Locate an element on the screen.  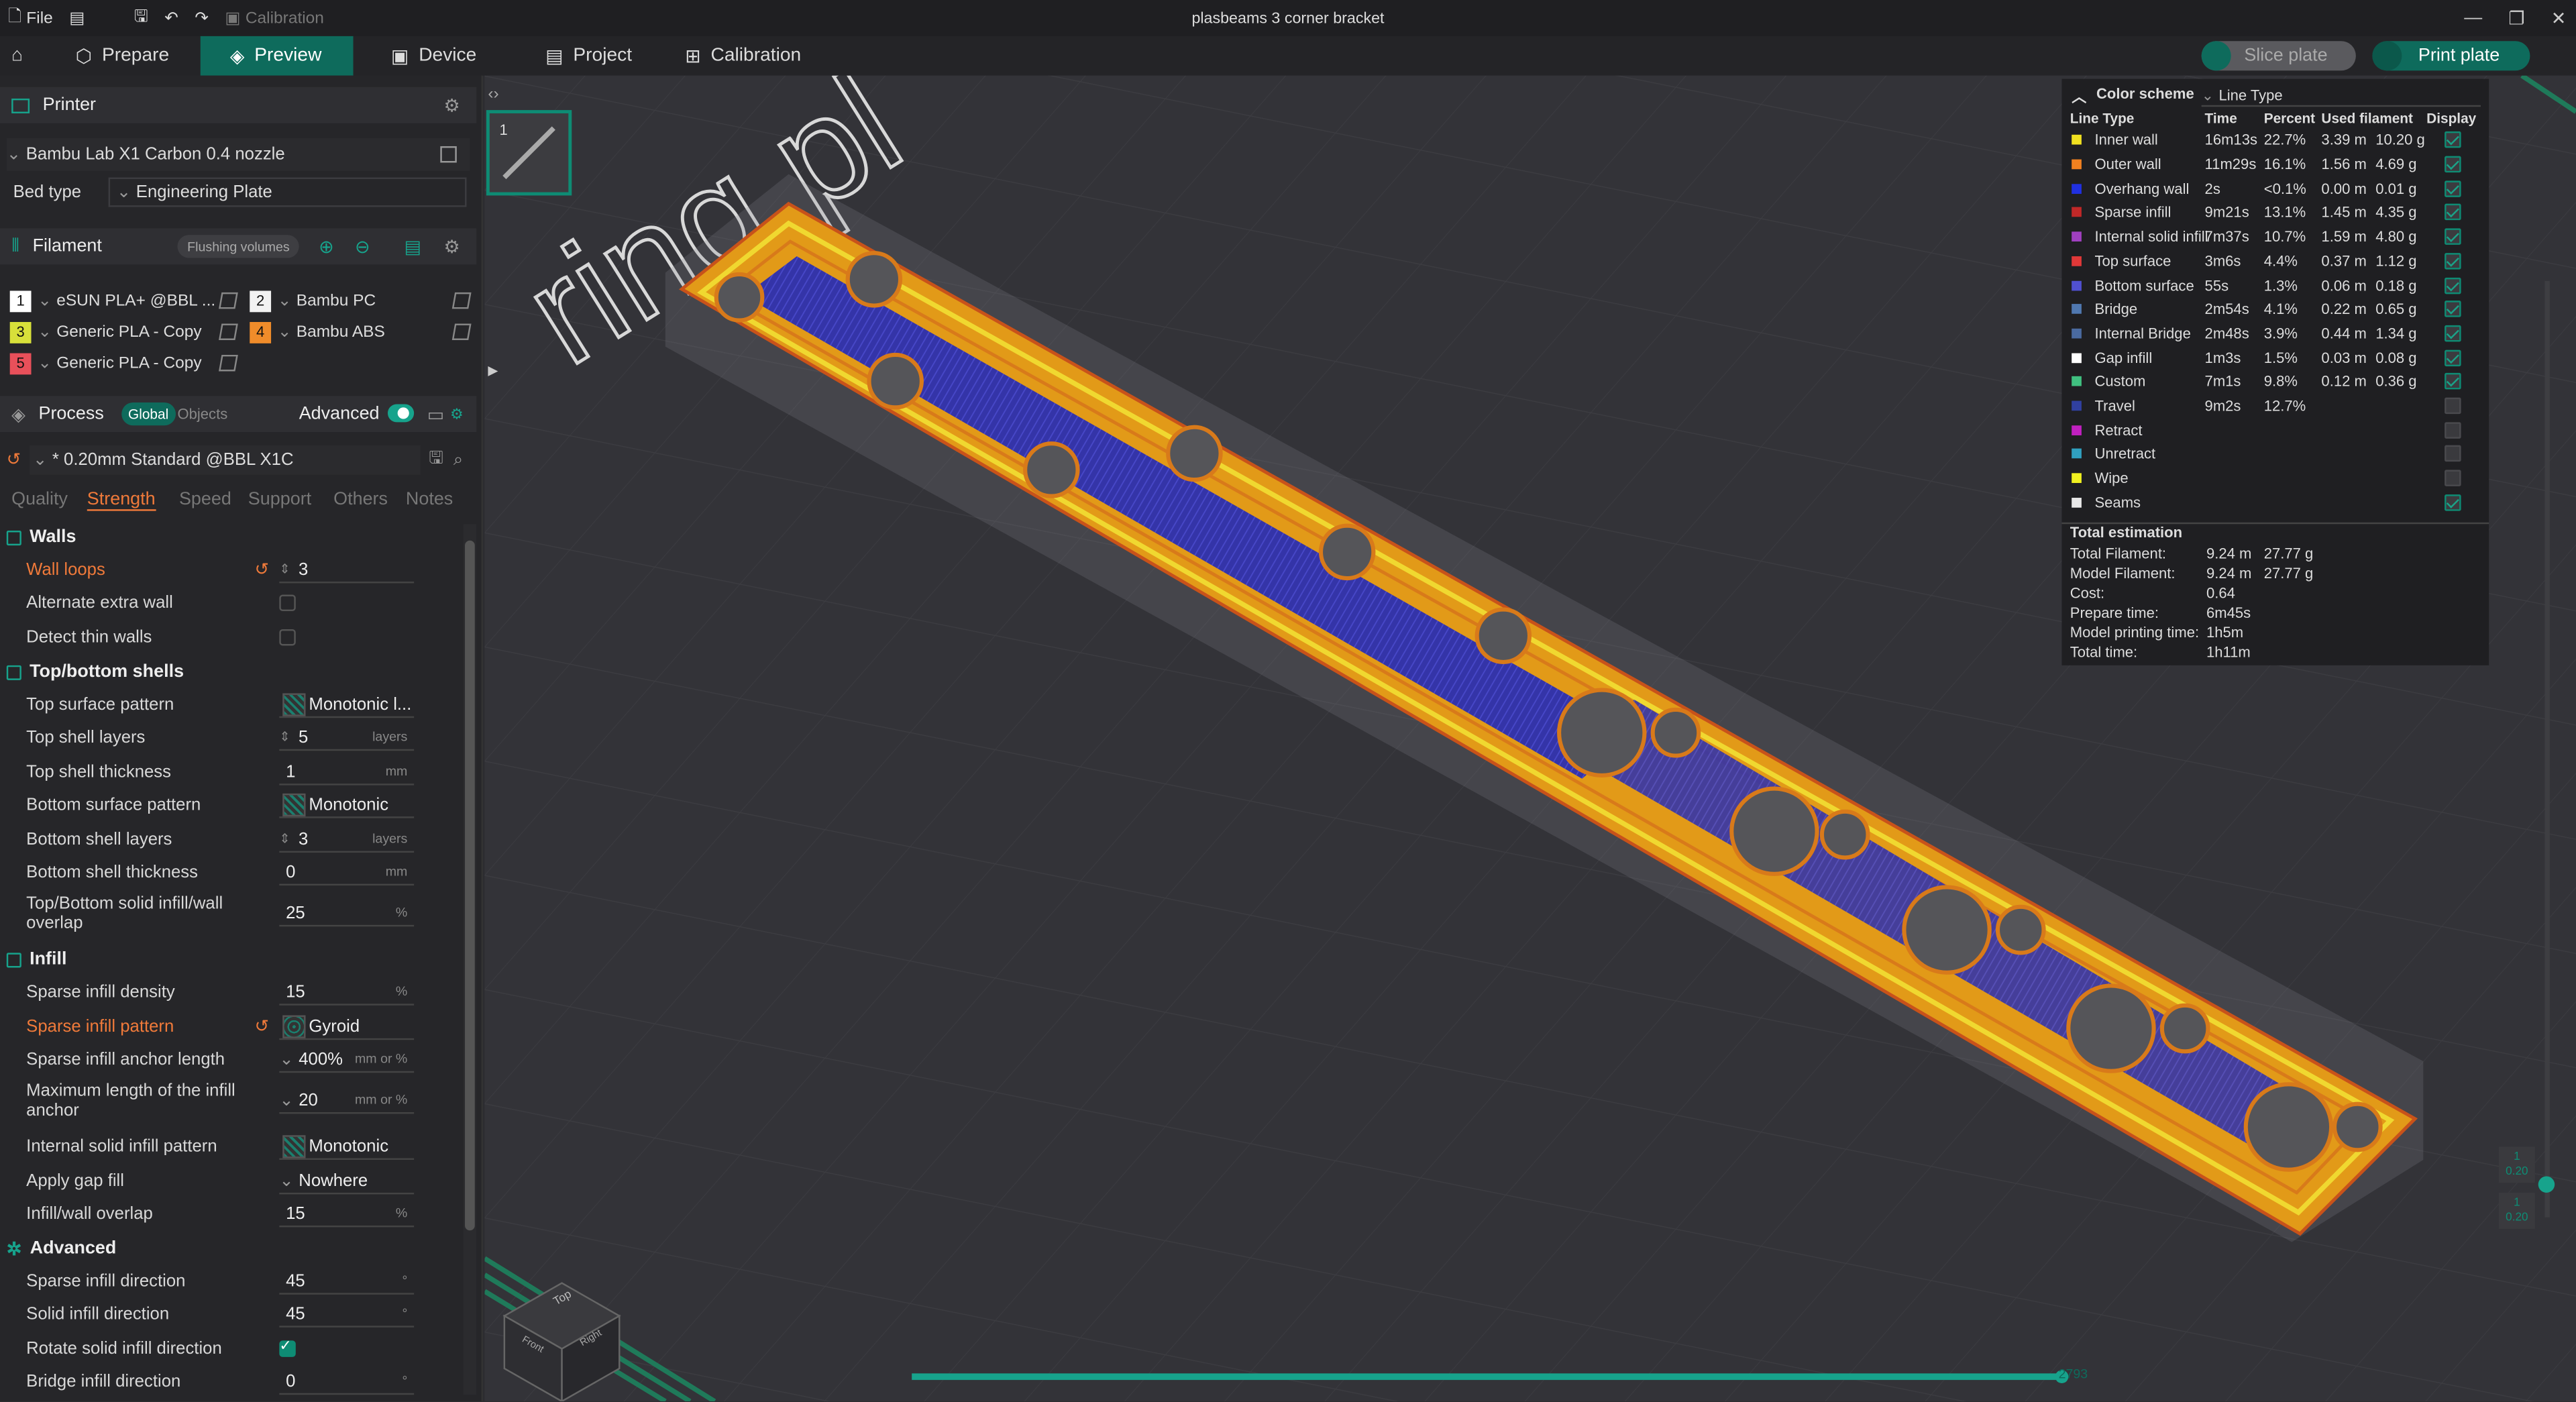
remove-filament-icon: ⊖ is located at coordinates (362, 246).